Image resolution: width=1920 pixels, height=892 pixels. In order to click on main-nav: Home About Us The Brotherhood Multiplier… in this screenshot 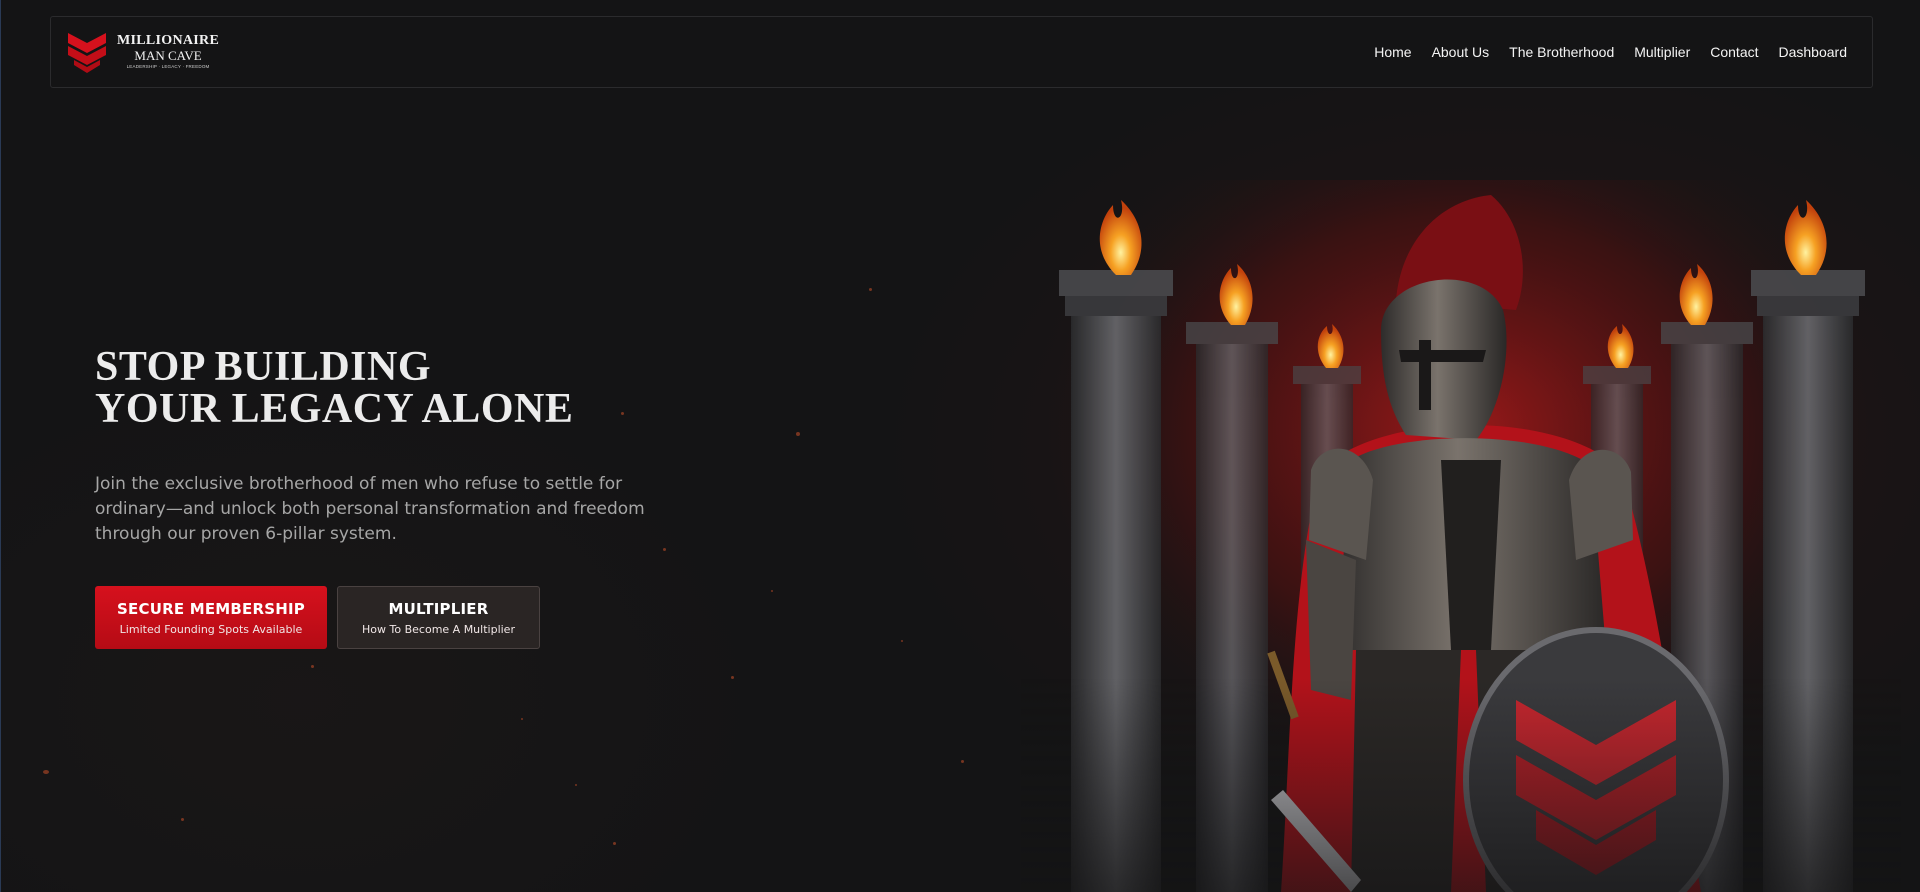, I will do `click(1610, 52)`.